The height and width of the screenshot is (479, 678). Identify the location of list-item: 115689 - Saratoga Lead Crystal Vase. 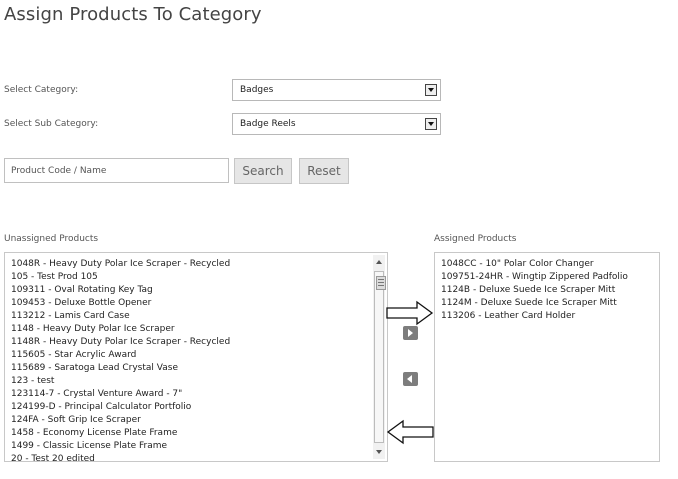
(120, 368).